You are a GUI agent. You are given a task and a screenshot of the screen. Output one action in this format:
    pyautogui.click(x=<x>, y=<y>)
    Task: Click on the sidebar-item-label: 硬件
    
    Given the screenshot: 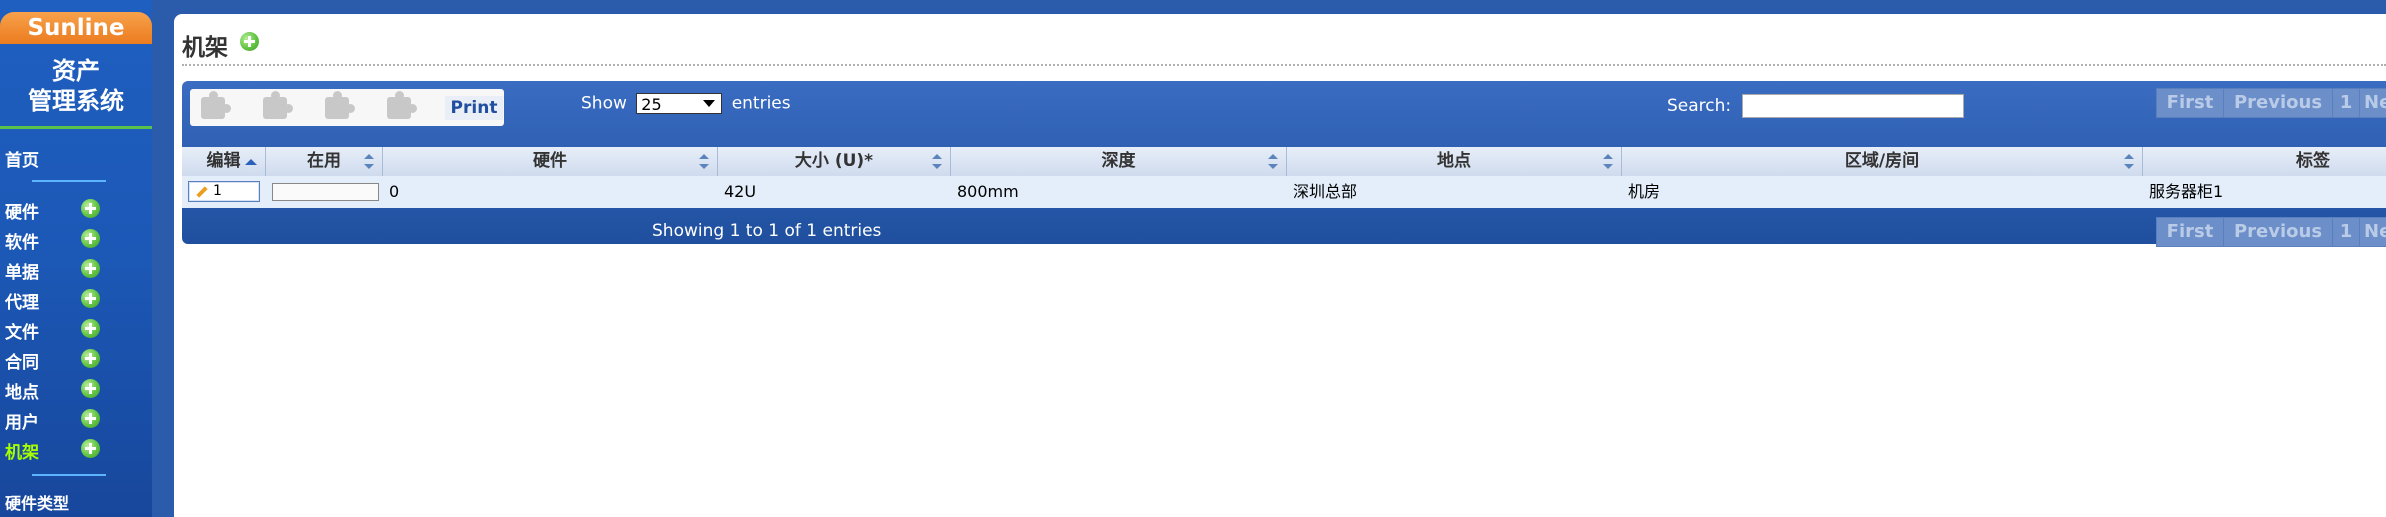 What is the action you would take?
    pyautogui.click(x=22, y=210)
    